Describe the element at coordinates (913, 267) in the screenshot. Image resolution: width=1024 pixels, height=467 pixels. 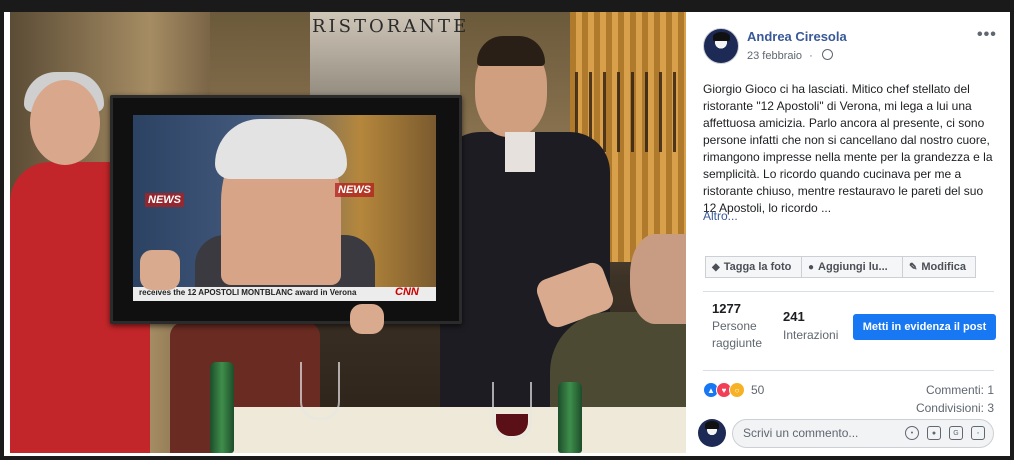
I see `pencil-icon: ✎` at that location.